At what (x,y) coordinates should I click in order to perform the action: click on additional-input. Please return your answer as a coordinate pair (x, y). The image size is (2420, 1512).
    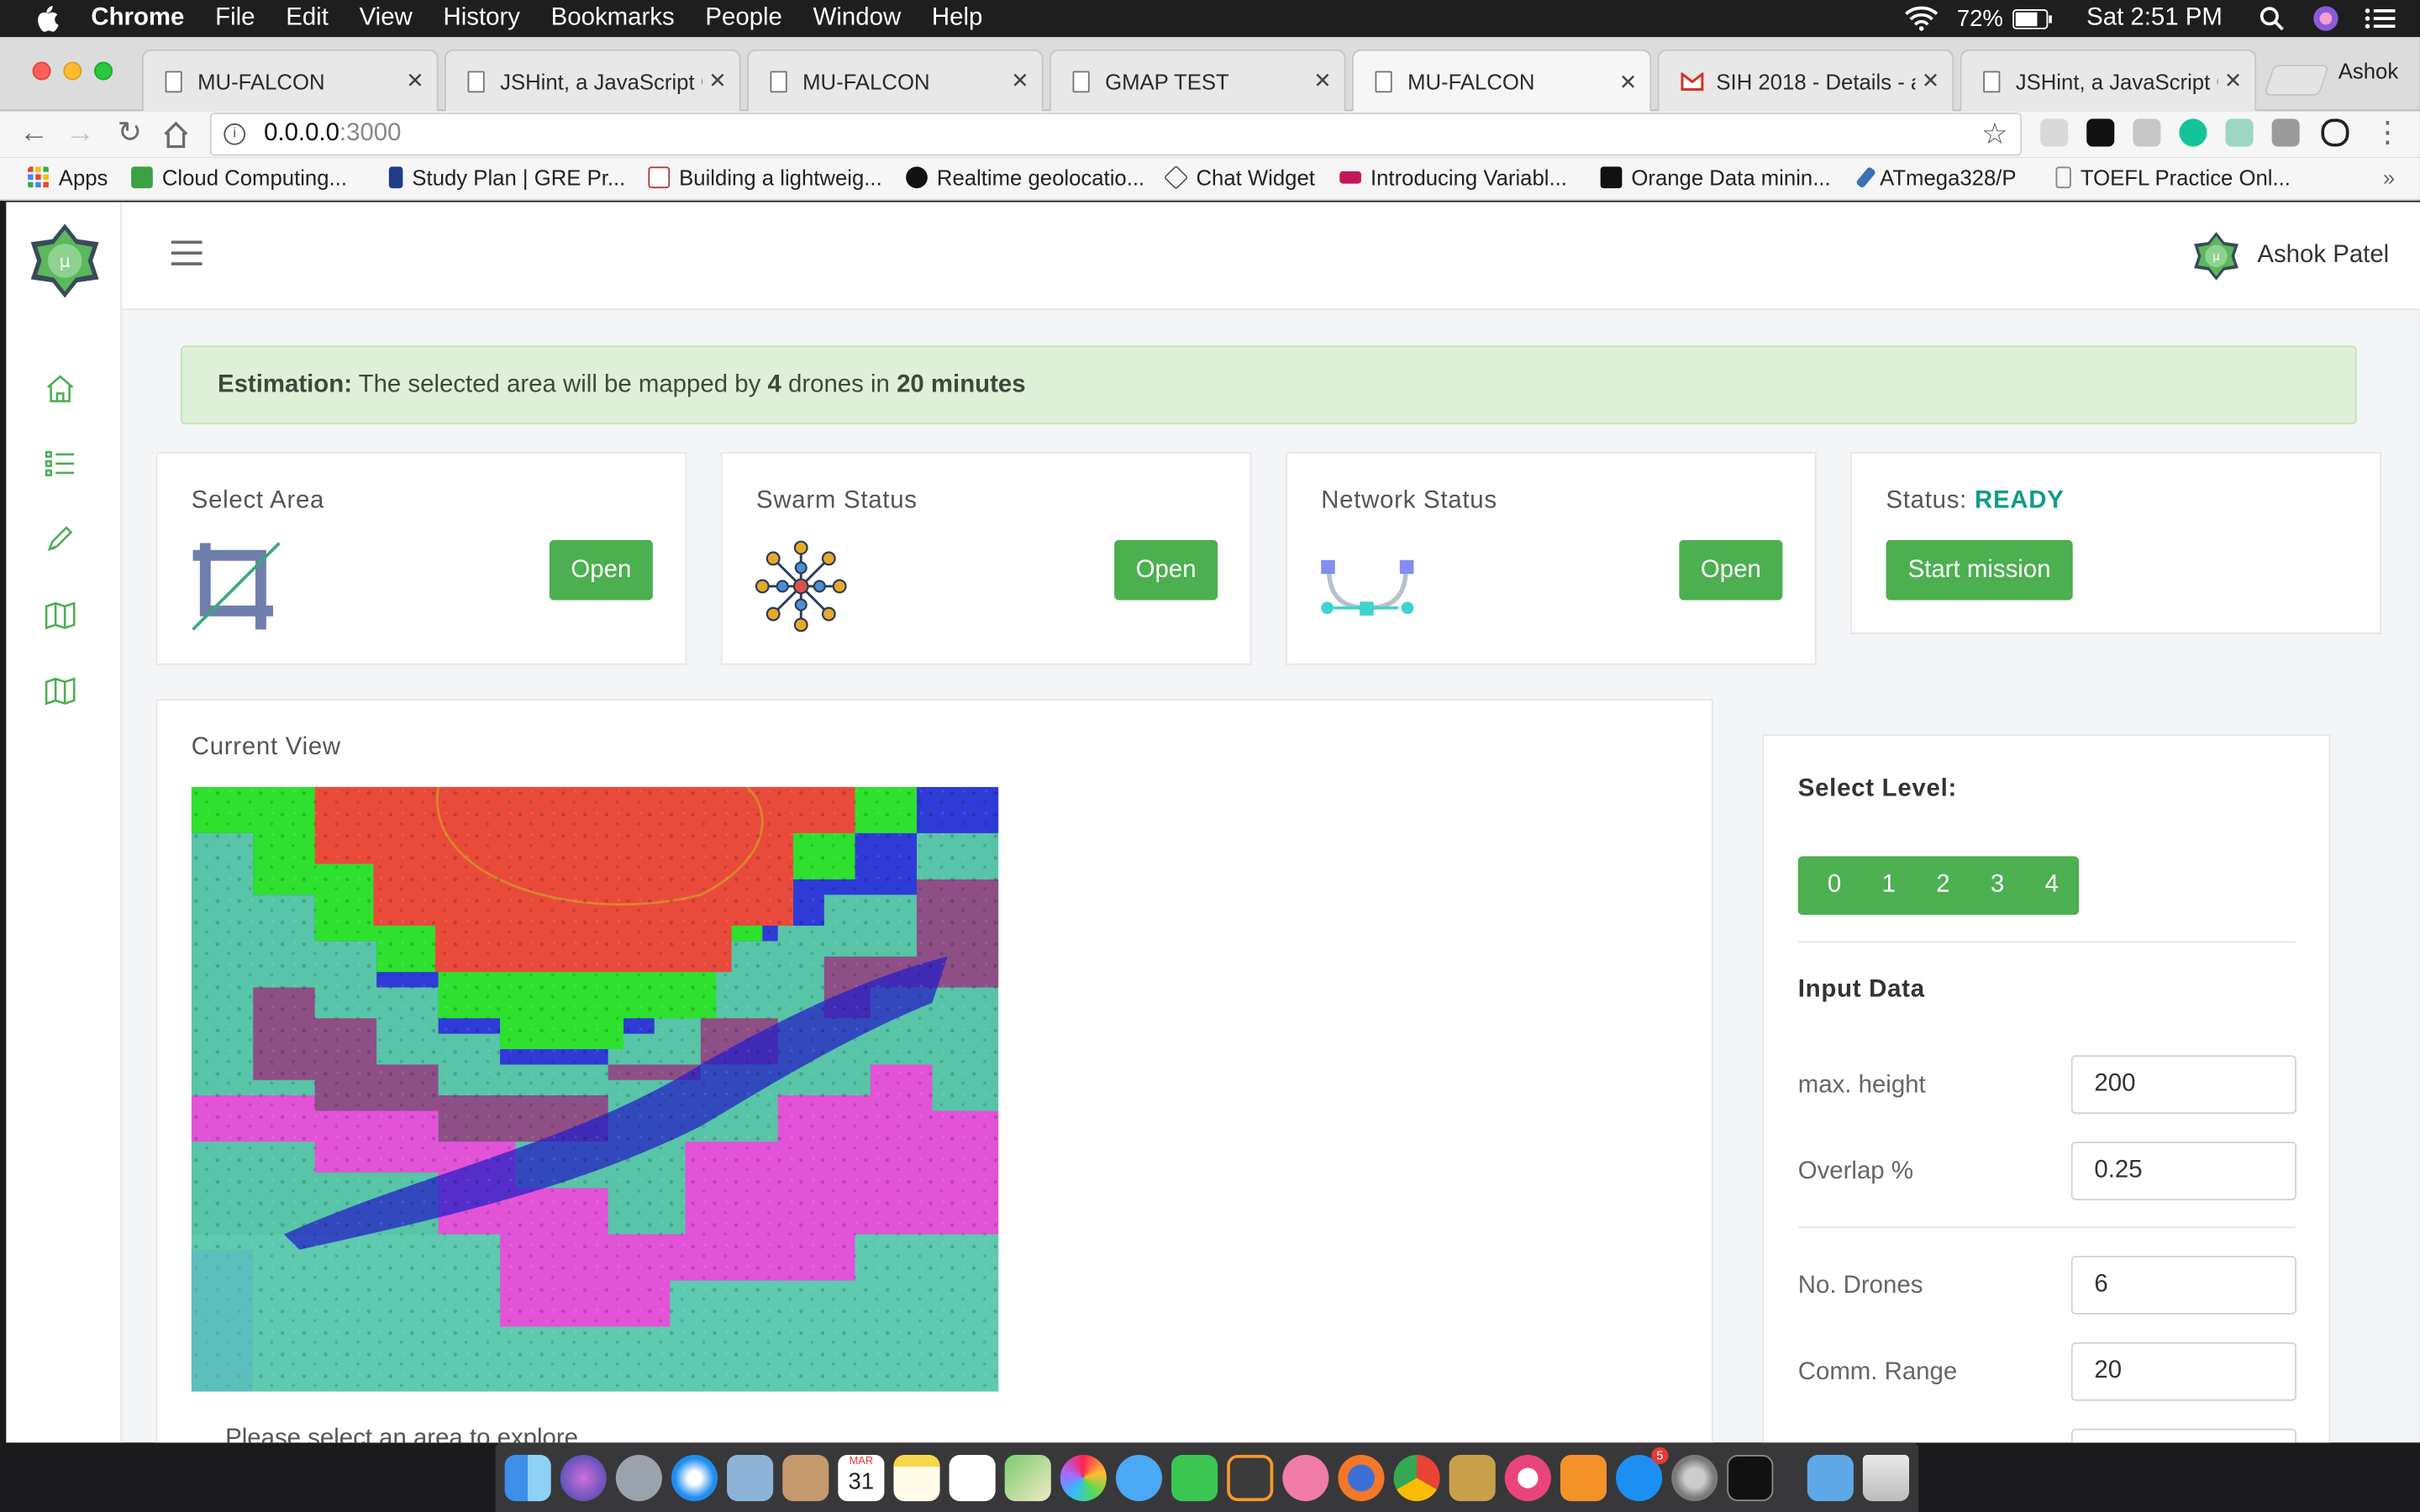
    Looking at the image, I should click on (2183, 1435).